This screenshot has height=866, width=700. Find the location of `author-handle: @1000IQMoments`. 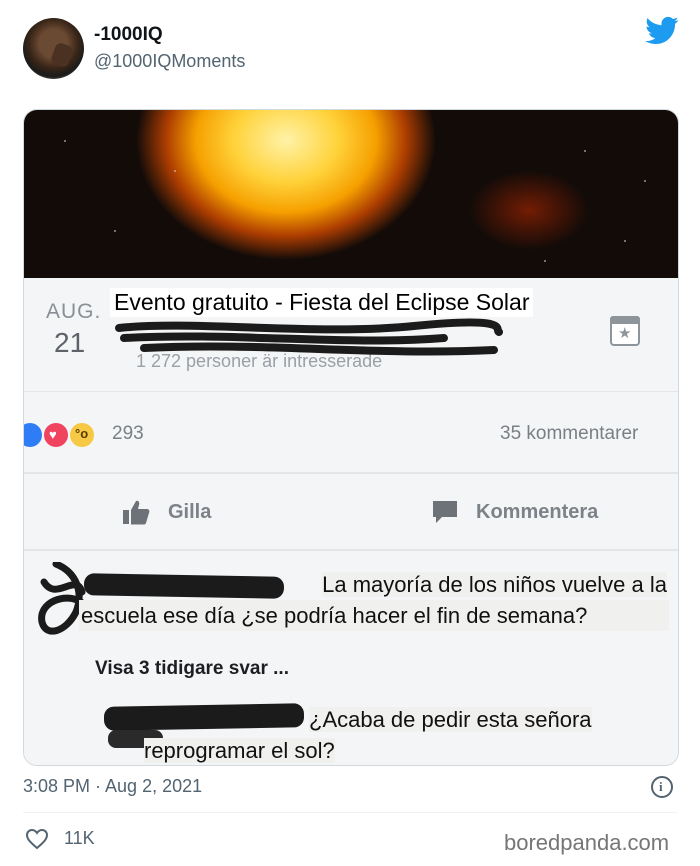

author-handle: @1000IQMoments is located at coordinates (169, 61).